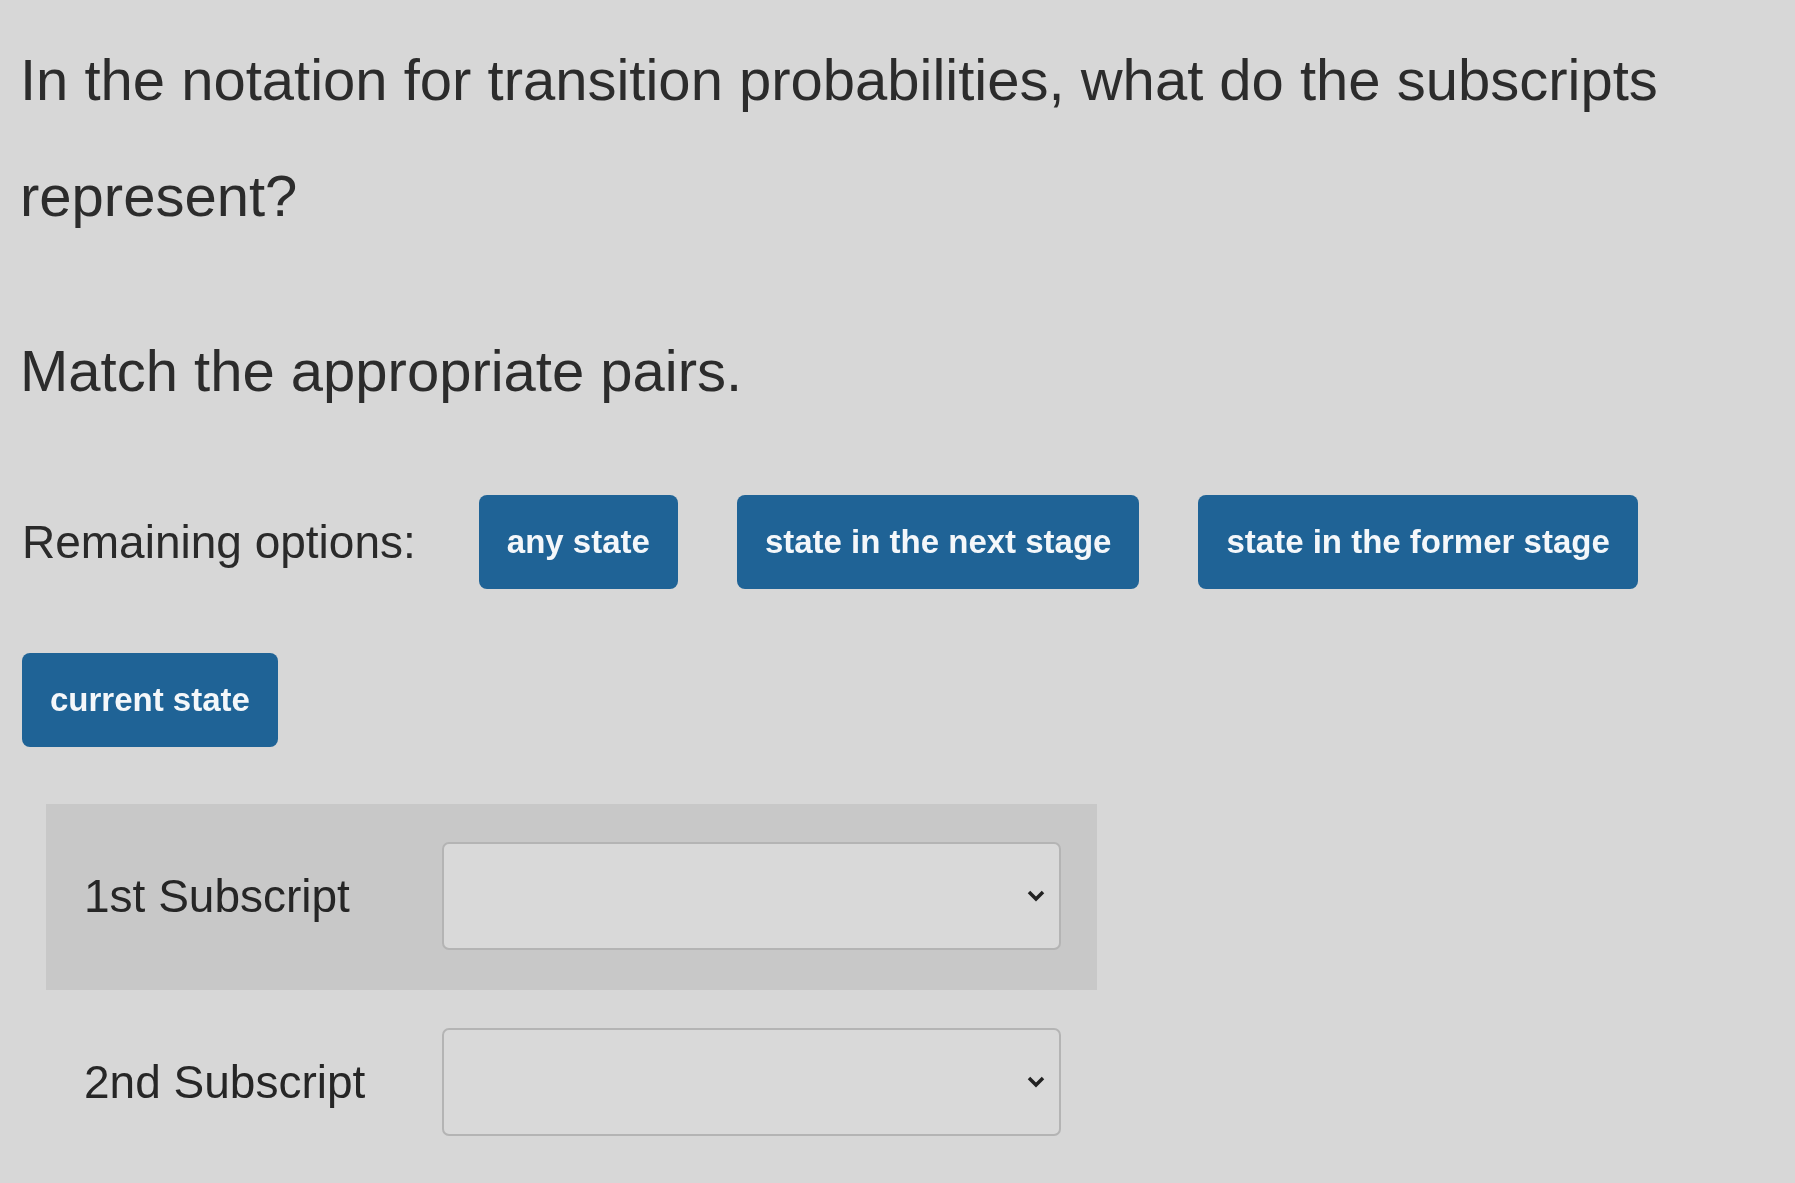 Image resolution: width=1795 pixels, height=1183 pixels. I want to click on remaining-options-label: Remaining options:, so click(219, 542).